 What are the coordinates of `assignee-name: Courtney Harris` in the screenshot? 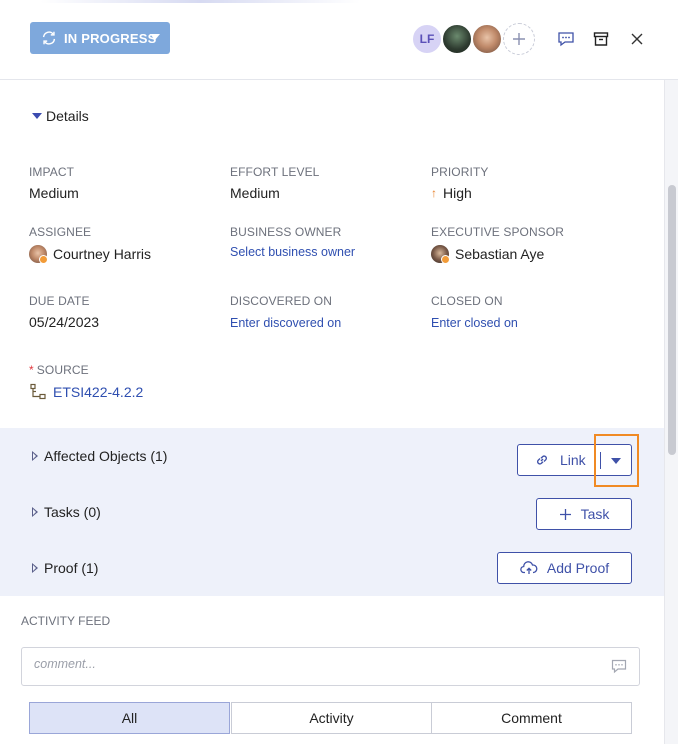 It's located at (102, 254).